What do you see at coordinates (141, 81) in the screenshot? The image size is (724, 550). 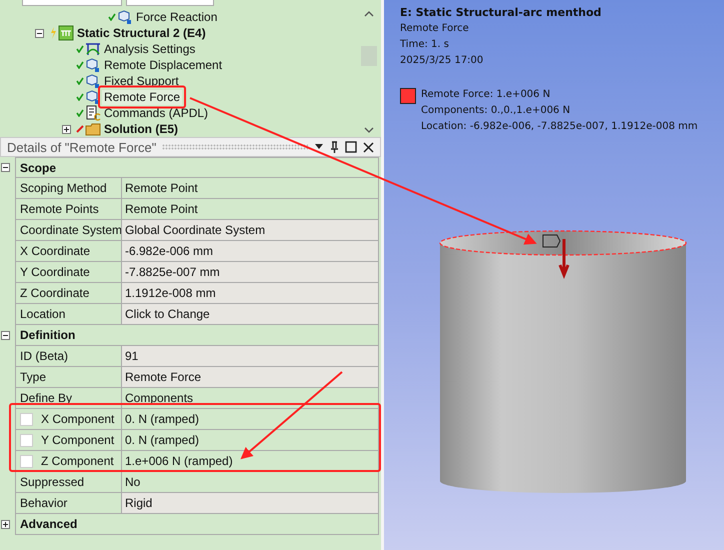 I see `tree-item: Fixed Support` at bounding box center [141, 81].